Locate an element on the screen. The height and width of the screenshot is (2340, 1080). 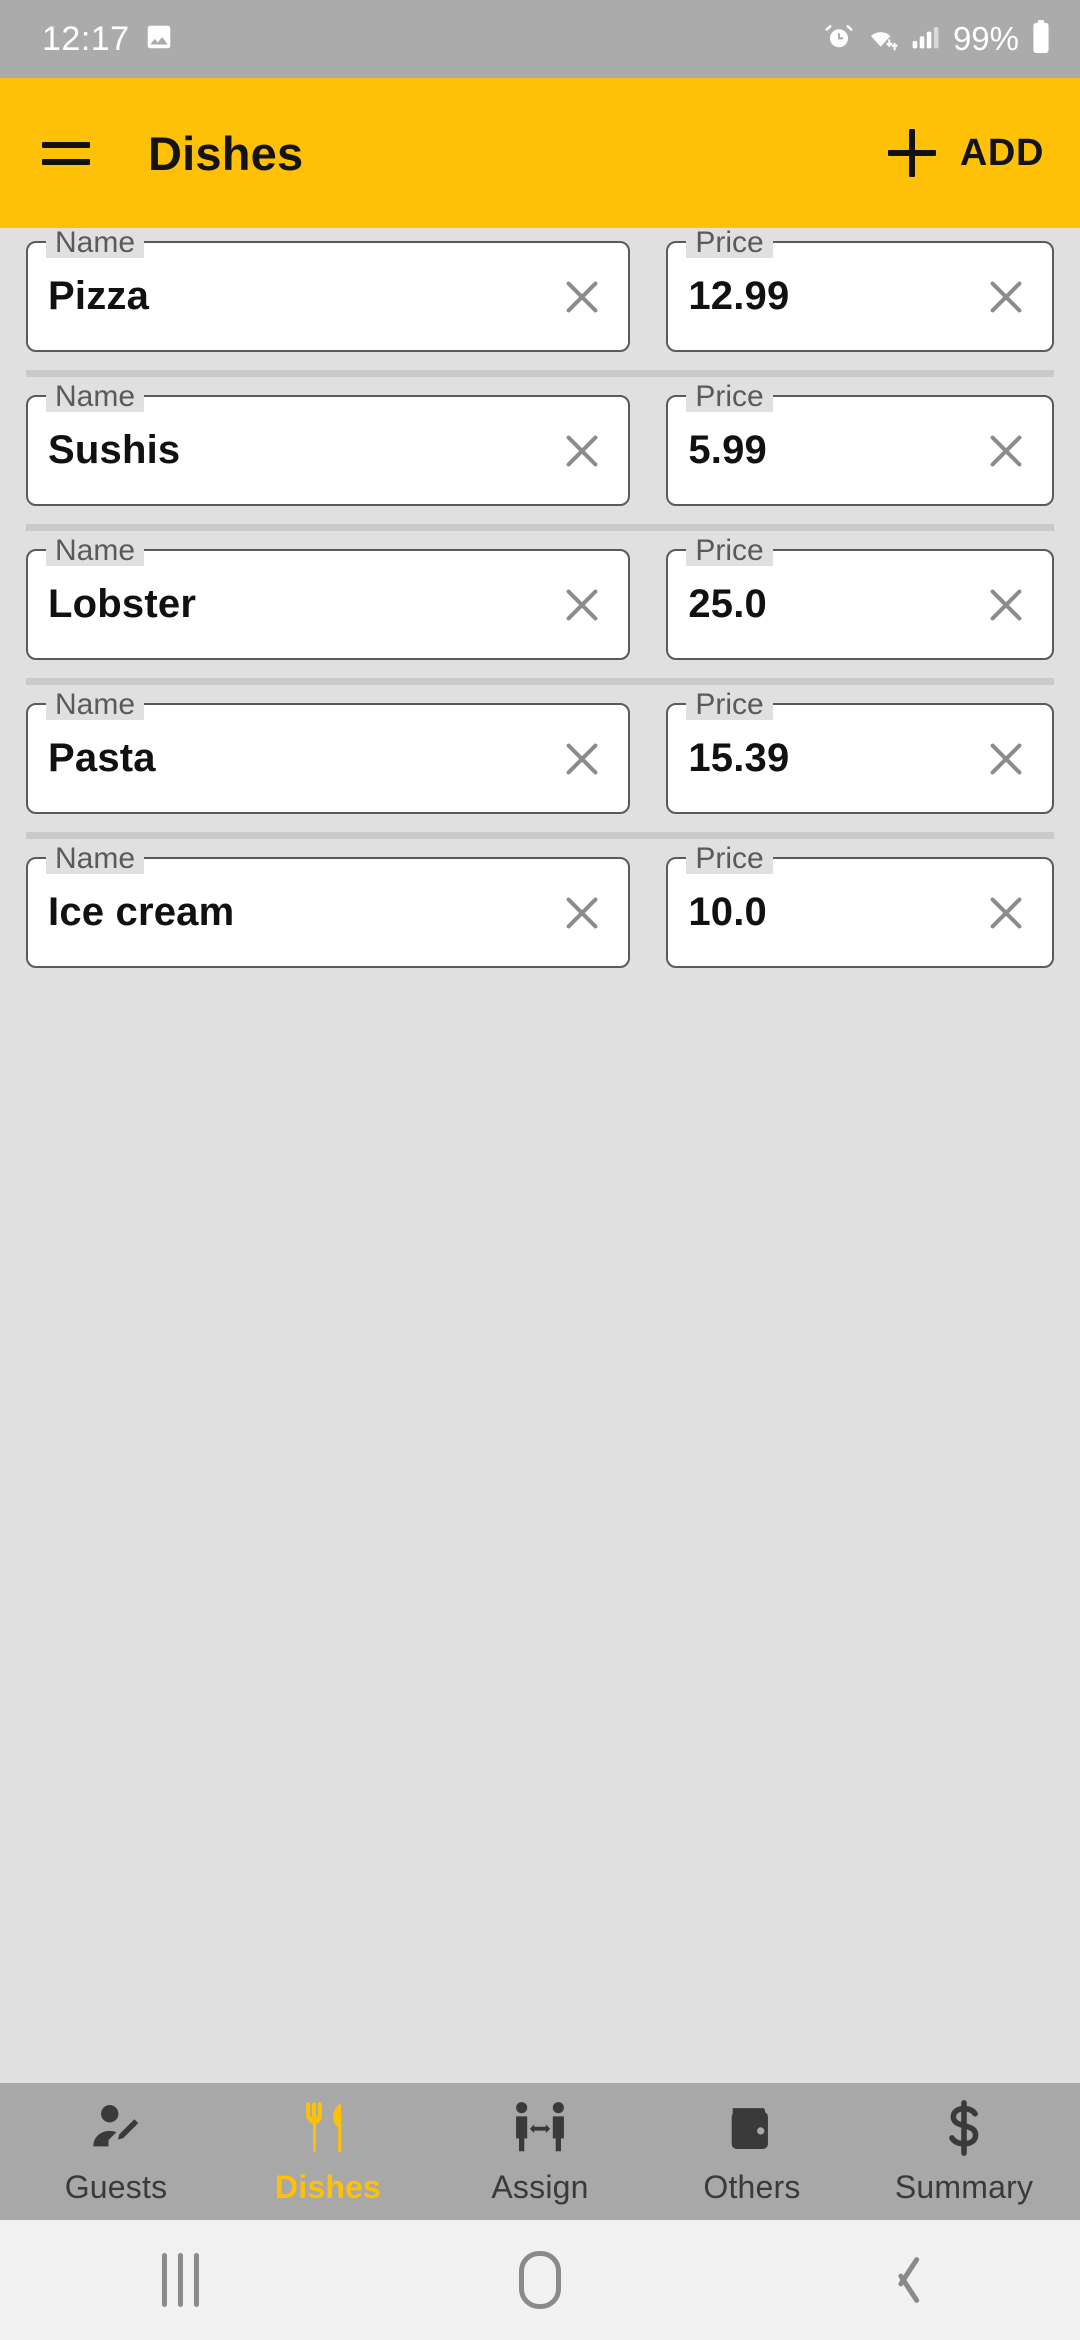
nav-label-others: Others is located at coordinates (752, 2187).